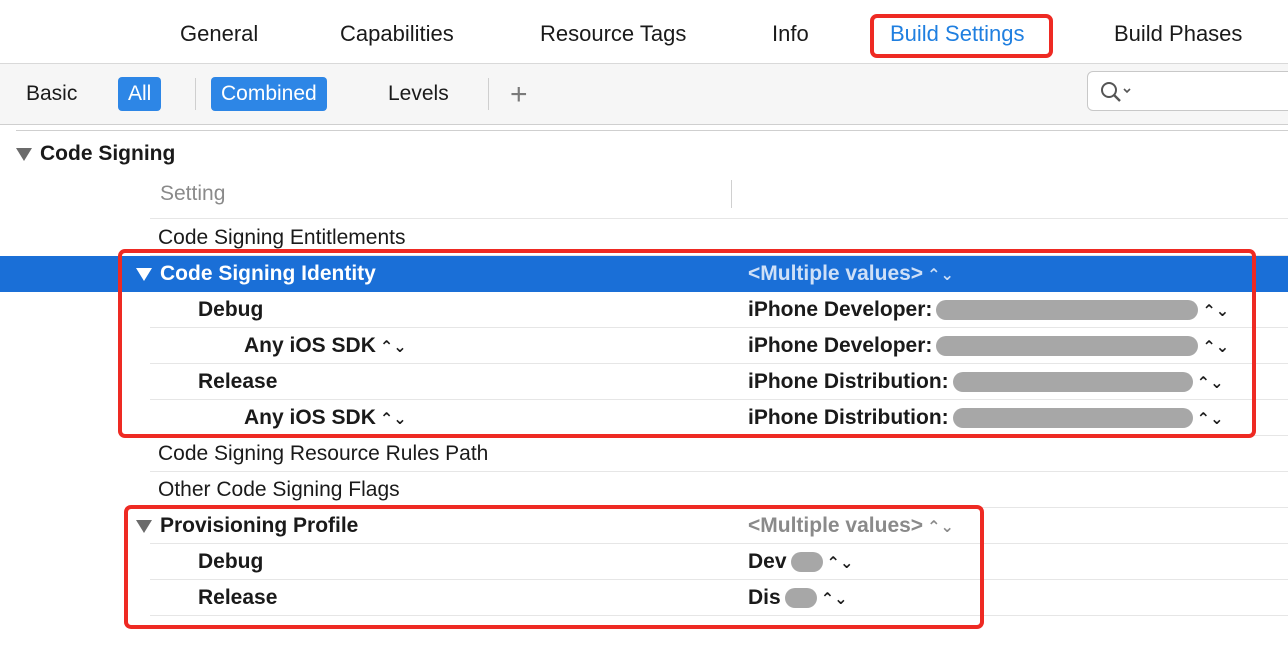 This screenshot has width=1288, height=658. I want to click on row-value: Dev ⌃⌄, so click(800, 562).